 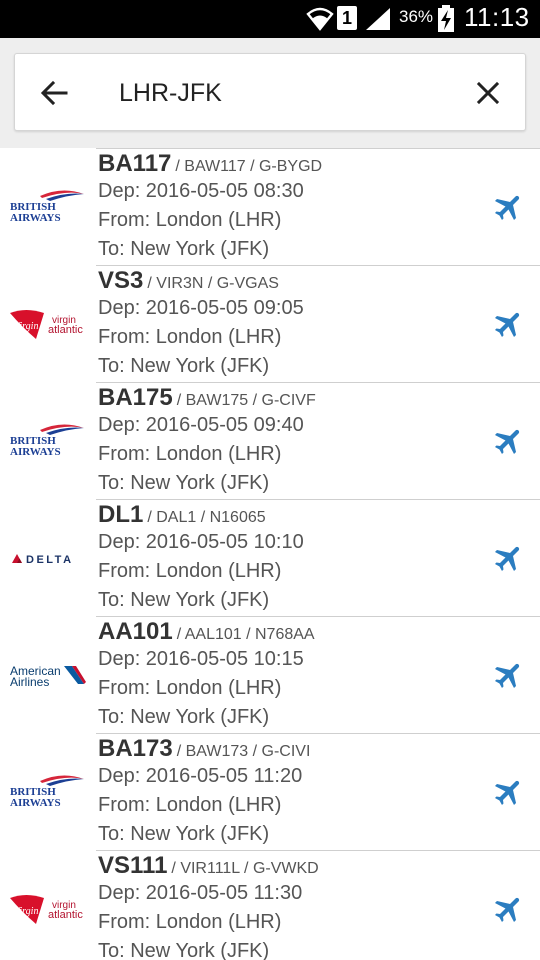 I want to click on flight-ids: / AAL101 / N768AA, so click(x=245, y=634).